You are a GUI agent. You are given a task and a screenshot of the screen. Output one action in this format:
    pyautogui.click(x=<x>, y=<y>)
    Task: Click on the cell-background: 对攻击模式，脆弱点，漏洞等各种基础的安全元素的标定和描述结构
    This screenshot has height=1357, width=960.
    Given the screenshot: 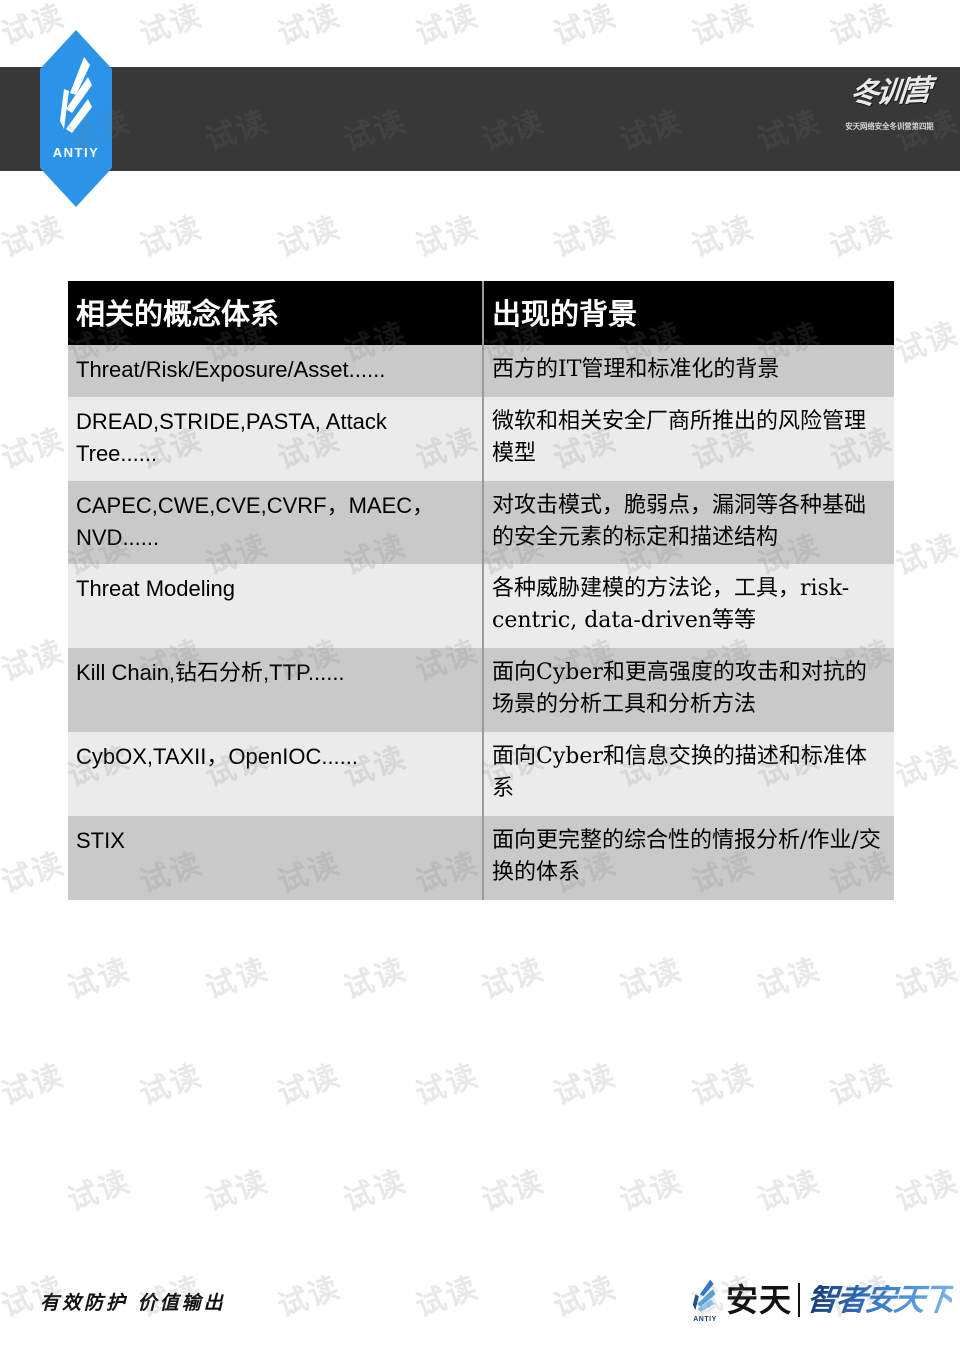 What is the action you would take?
    pyautogui.click(x=688, y=522)
    